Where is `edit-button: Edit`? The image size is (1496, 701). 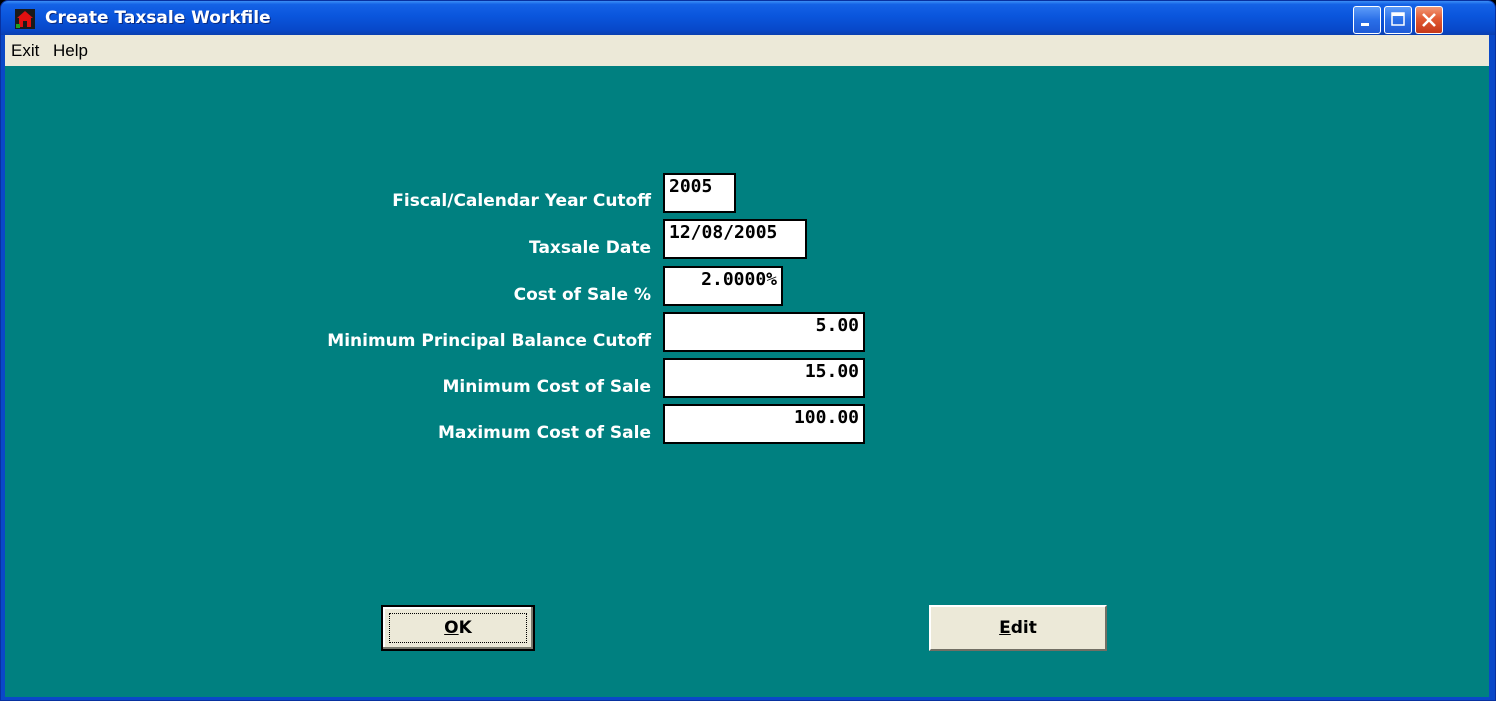
edit-button: Edit is located at coordinates (1018, 628).